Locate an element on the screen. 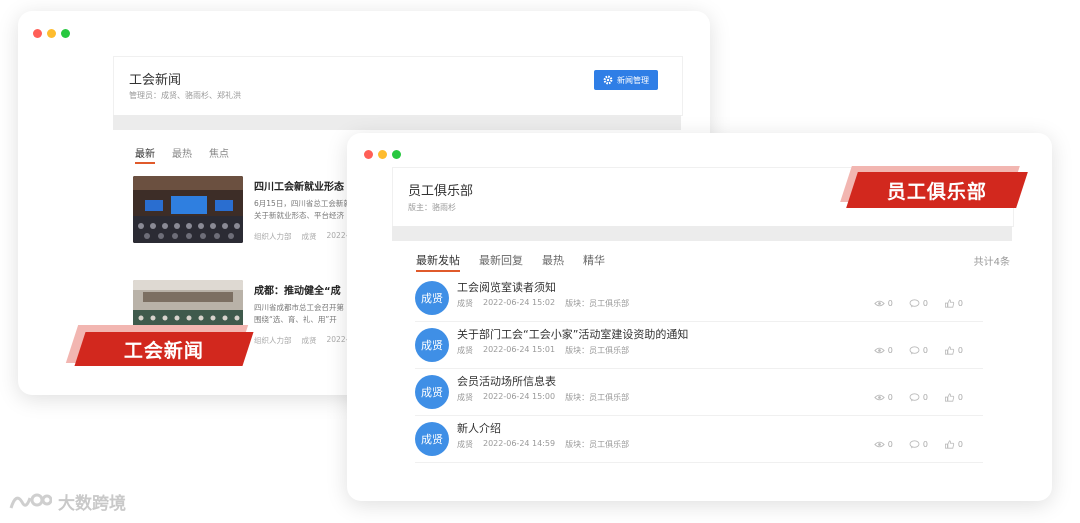 The height and width of the screenshot is (523, 1080). post-meta: 成贤 2022-06-24 15:00 版块：员工俱乐部 is located at coordinates (543, 397).